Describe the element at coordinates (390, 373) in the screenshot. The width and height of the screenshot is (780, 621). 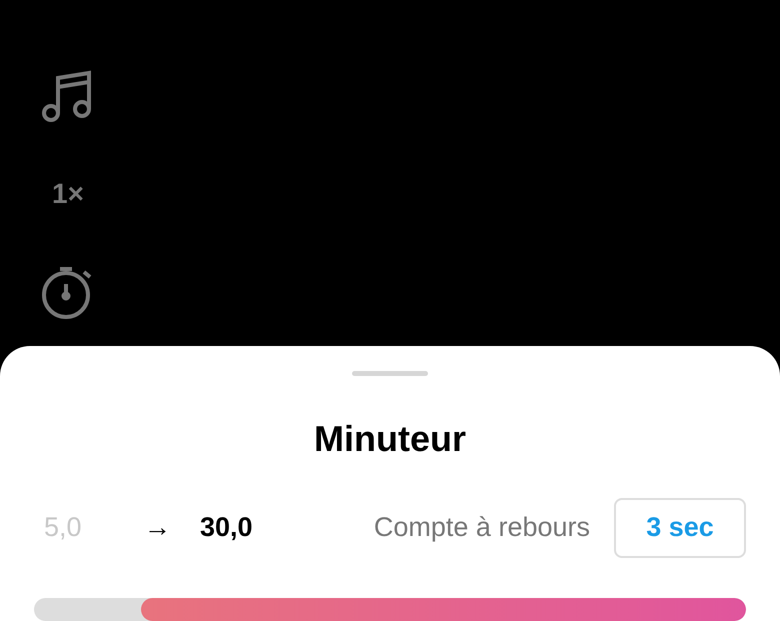
I see `drag-handle` at that location.